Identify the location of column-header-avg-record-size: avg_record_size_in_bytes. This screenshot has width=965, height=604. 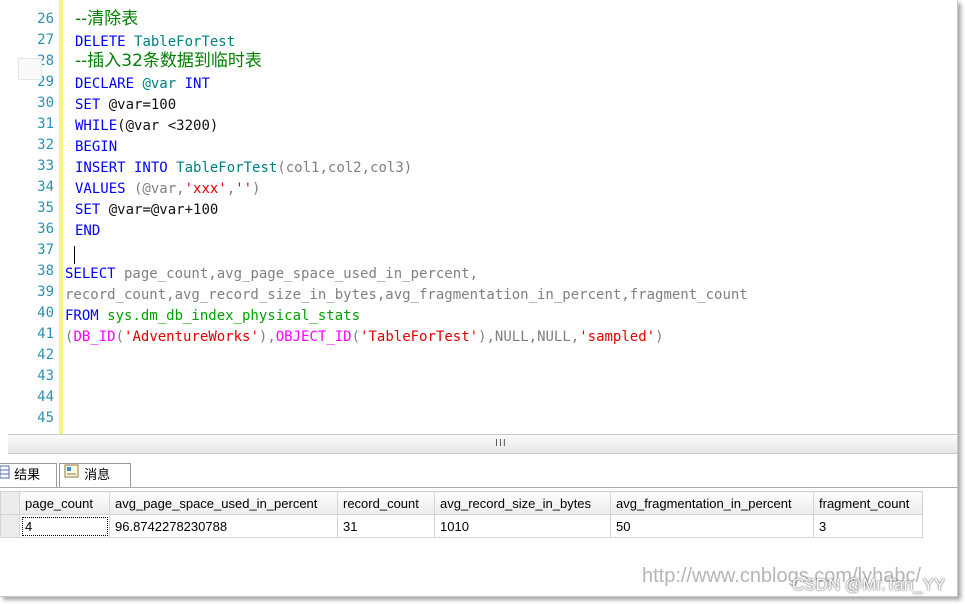
(522, 503).